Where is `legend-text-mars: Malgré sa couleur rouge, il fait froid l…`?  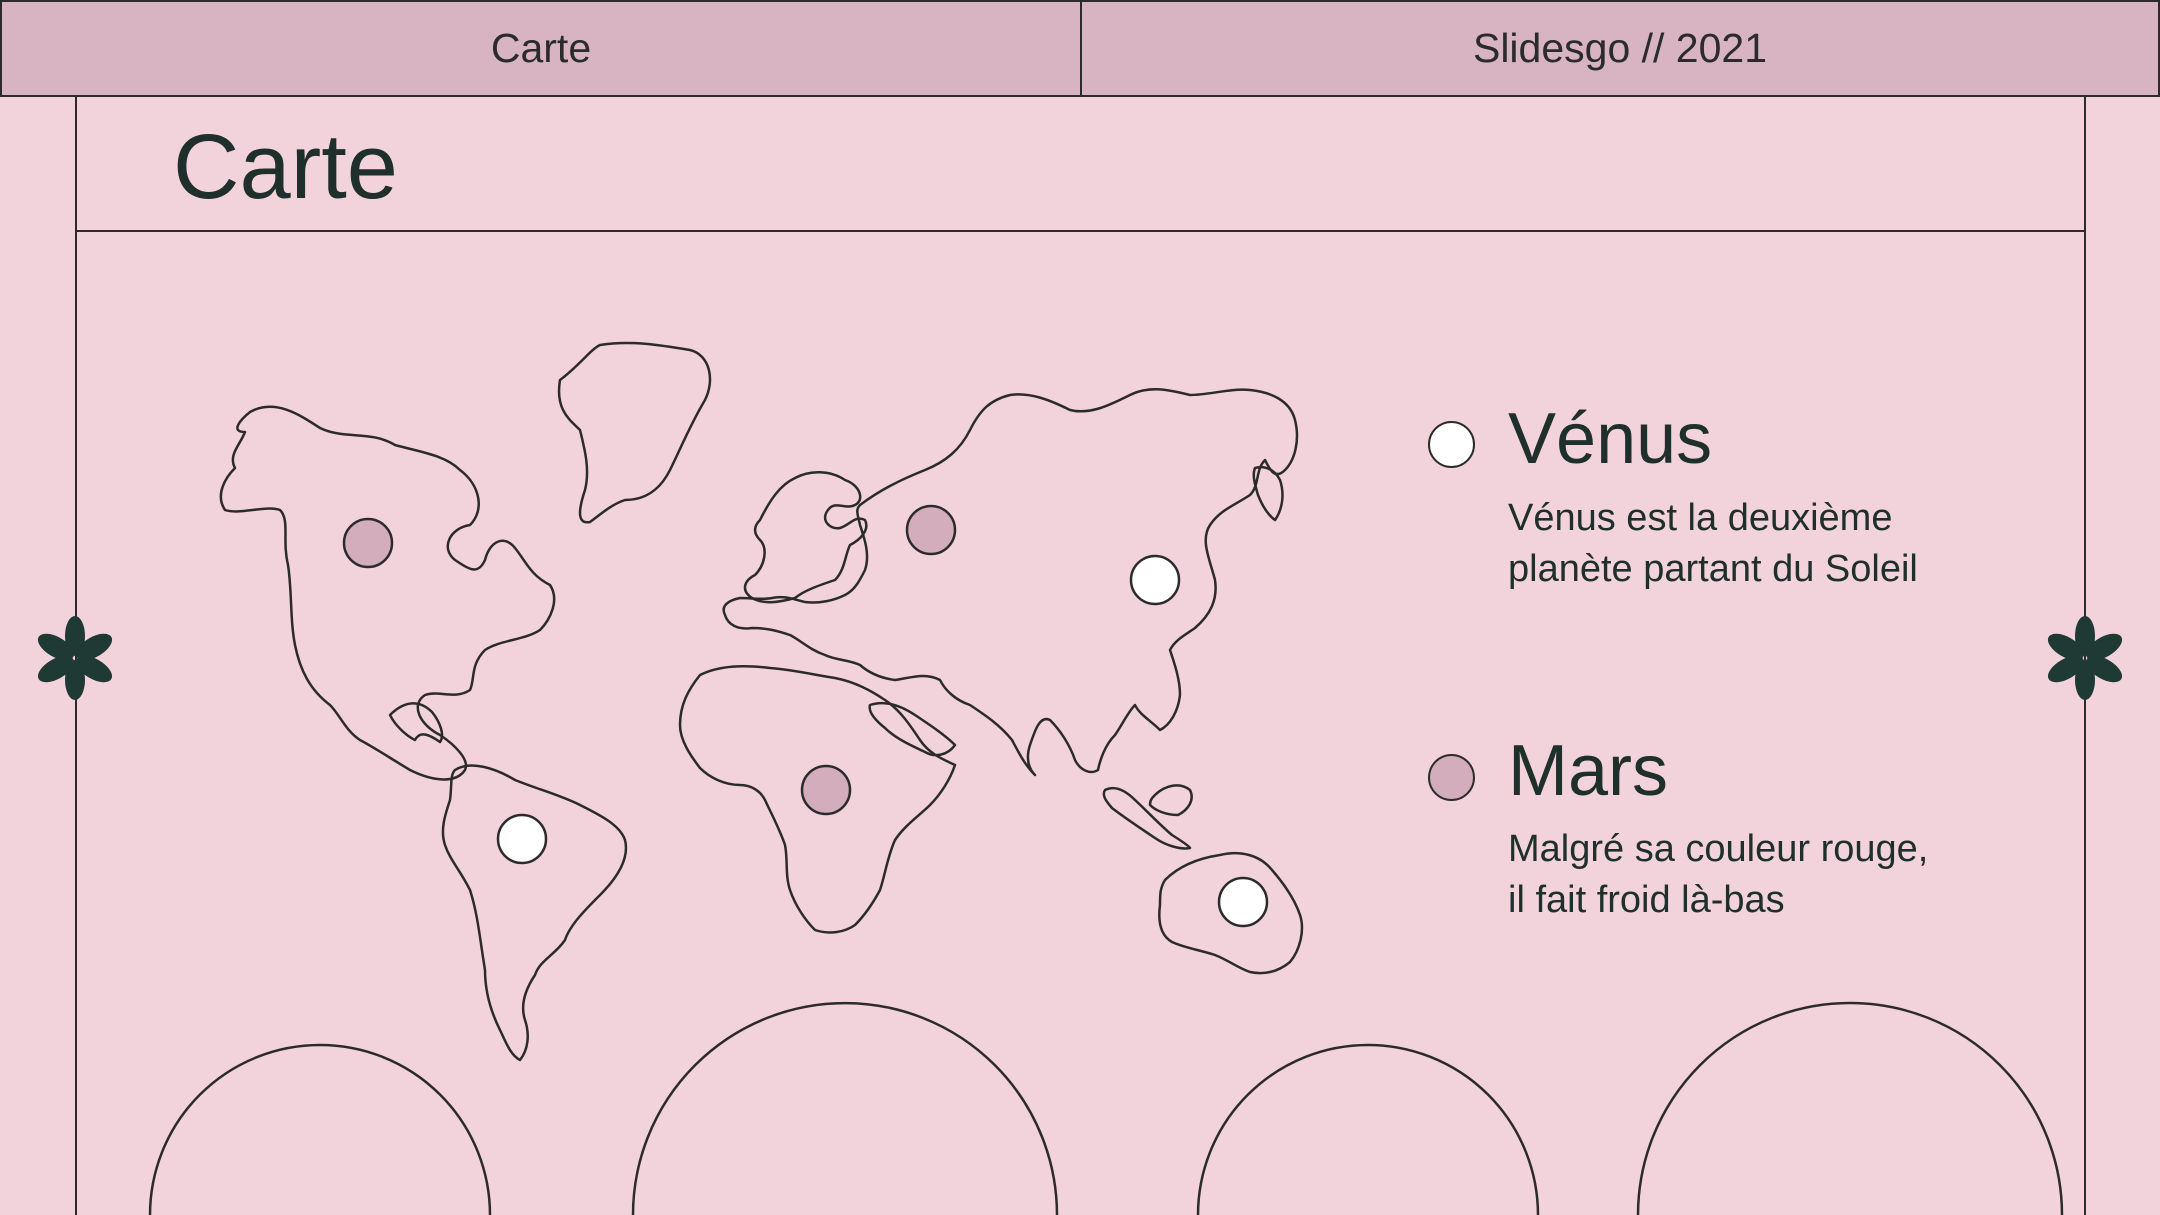
legend-text-mars: Malgré sa couleur rouge, il fait froid l… is located at coordinates (1788, 875).